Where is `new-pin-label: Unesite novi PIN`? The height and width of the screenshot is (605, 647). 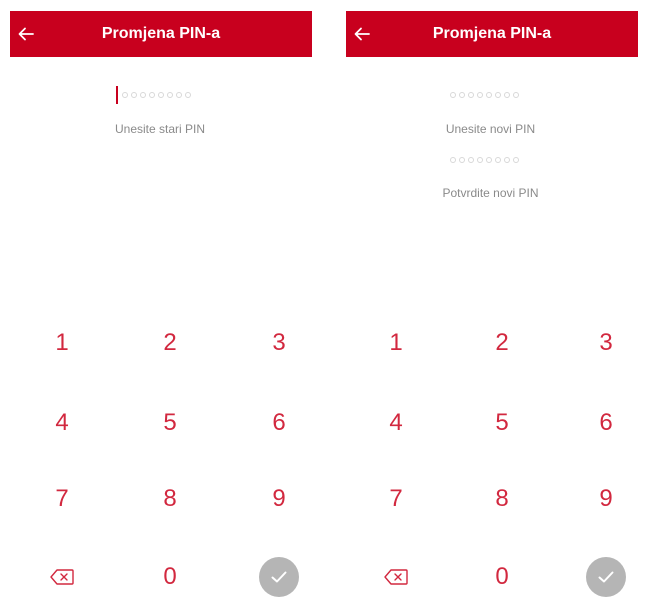 new-pin-label: Unesite novi PIN is located at coordinates (490, 129).